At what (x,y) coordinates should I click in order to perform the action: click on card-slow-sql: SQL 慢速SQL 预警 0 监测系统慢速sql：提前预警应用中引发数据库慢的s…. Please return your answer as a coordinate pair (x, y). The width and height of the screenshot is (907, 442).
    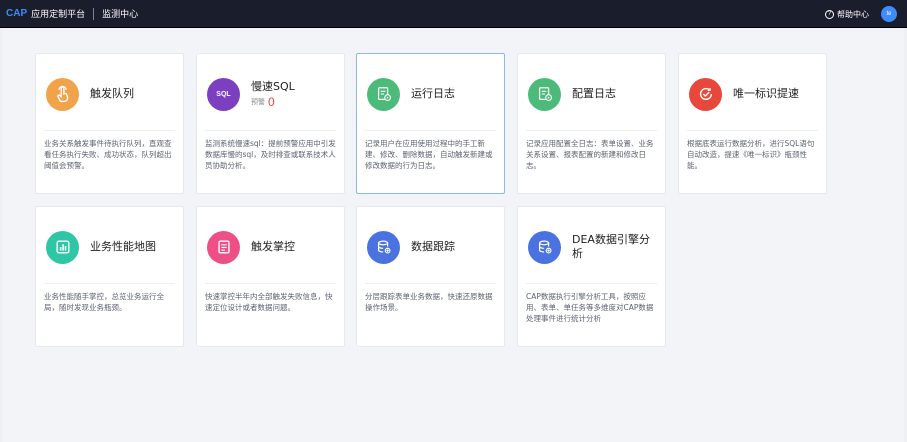
    Looking at the image, I should click on (270, 123).